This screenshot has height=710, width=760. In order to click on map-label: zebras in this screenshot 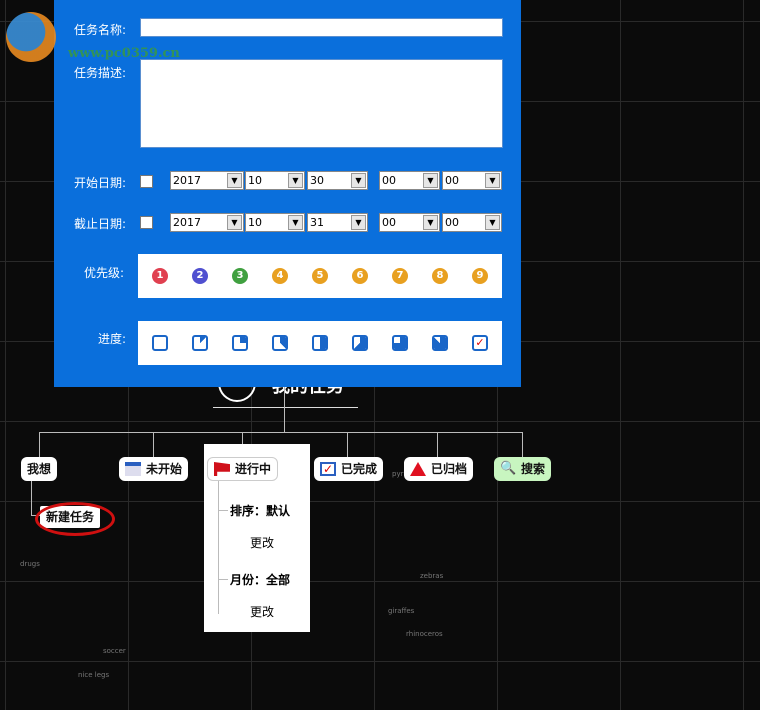, I will do `click(432, 576)`.